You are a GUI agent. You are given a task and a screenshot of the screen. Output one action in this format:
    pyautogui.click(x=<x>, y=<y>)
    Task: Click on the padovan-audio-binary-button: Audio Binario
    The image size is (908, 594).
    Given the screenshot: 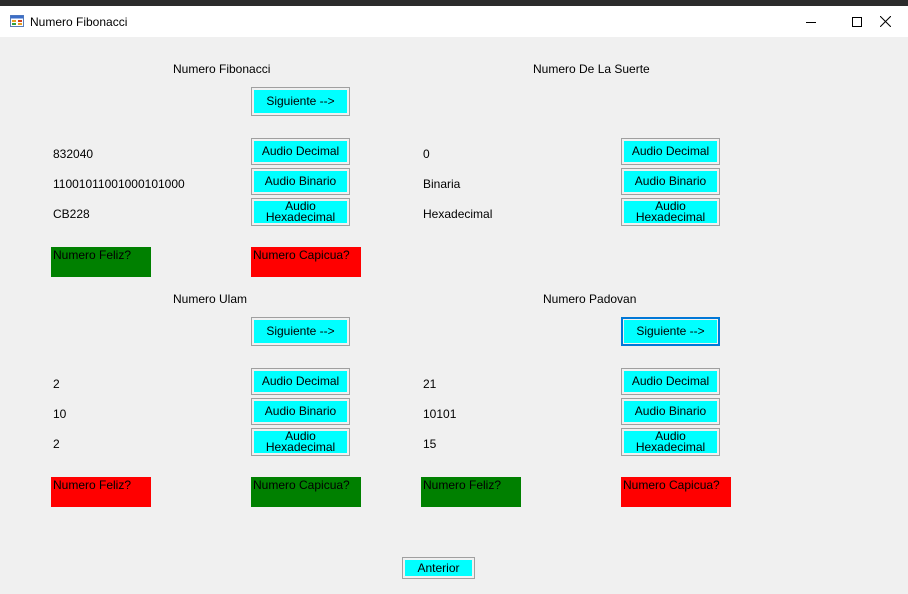 What is the action you would take?
    pyautogui.click(x=670, y=411)
    